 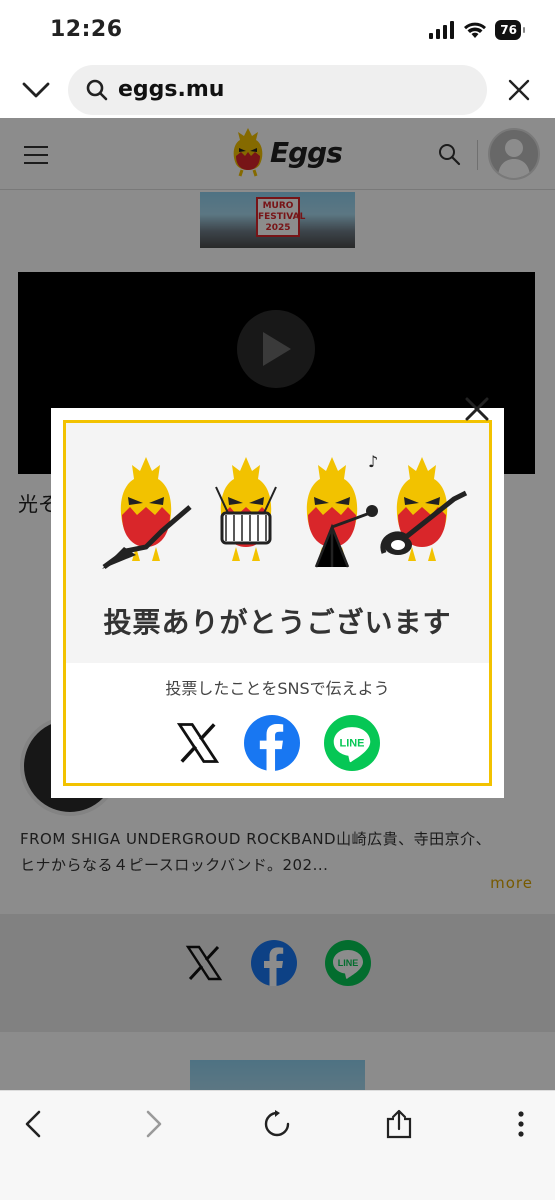 I want to click on signal-icon, so click(x=442, y=30).